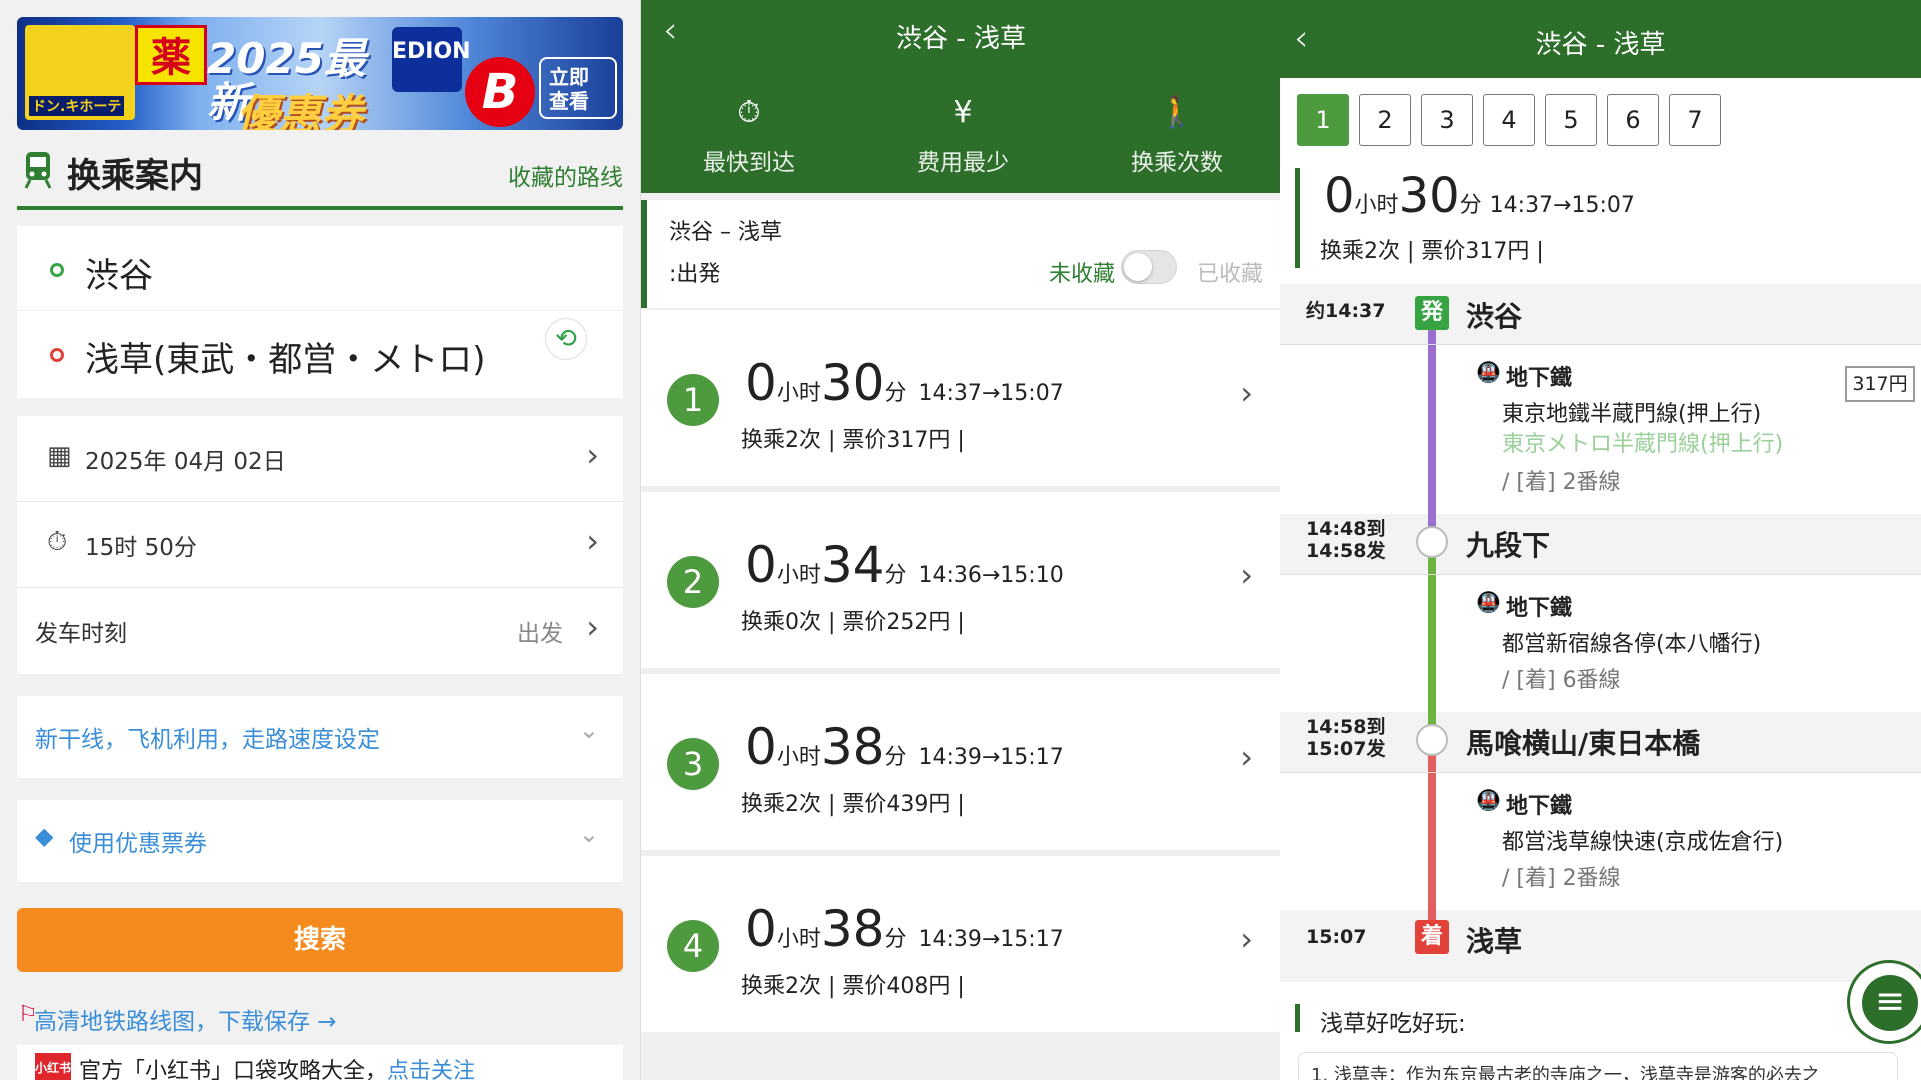  I want to click on summary-accent, so click(1297, 218).